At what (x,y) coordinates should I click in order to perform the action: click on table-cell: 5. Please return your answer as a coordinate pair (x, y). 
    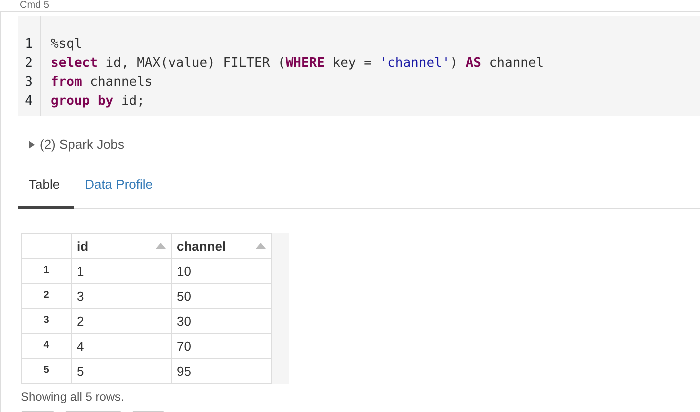
    Looking at the image, I should click on (122, 371).